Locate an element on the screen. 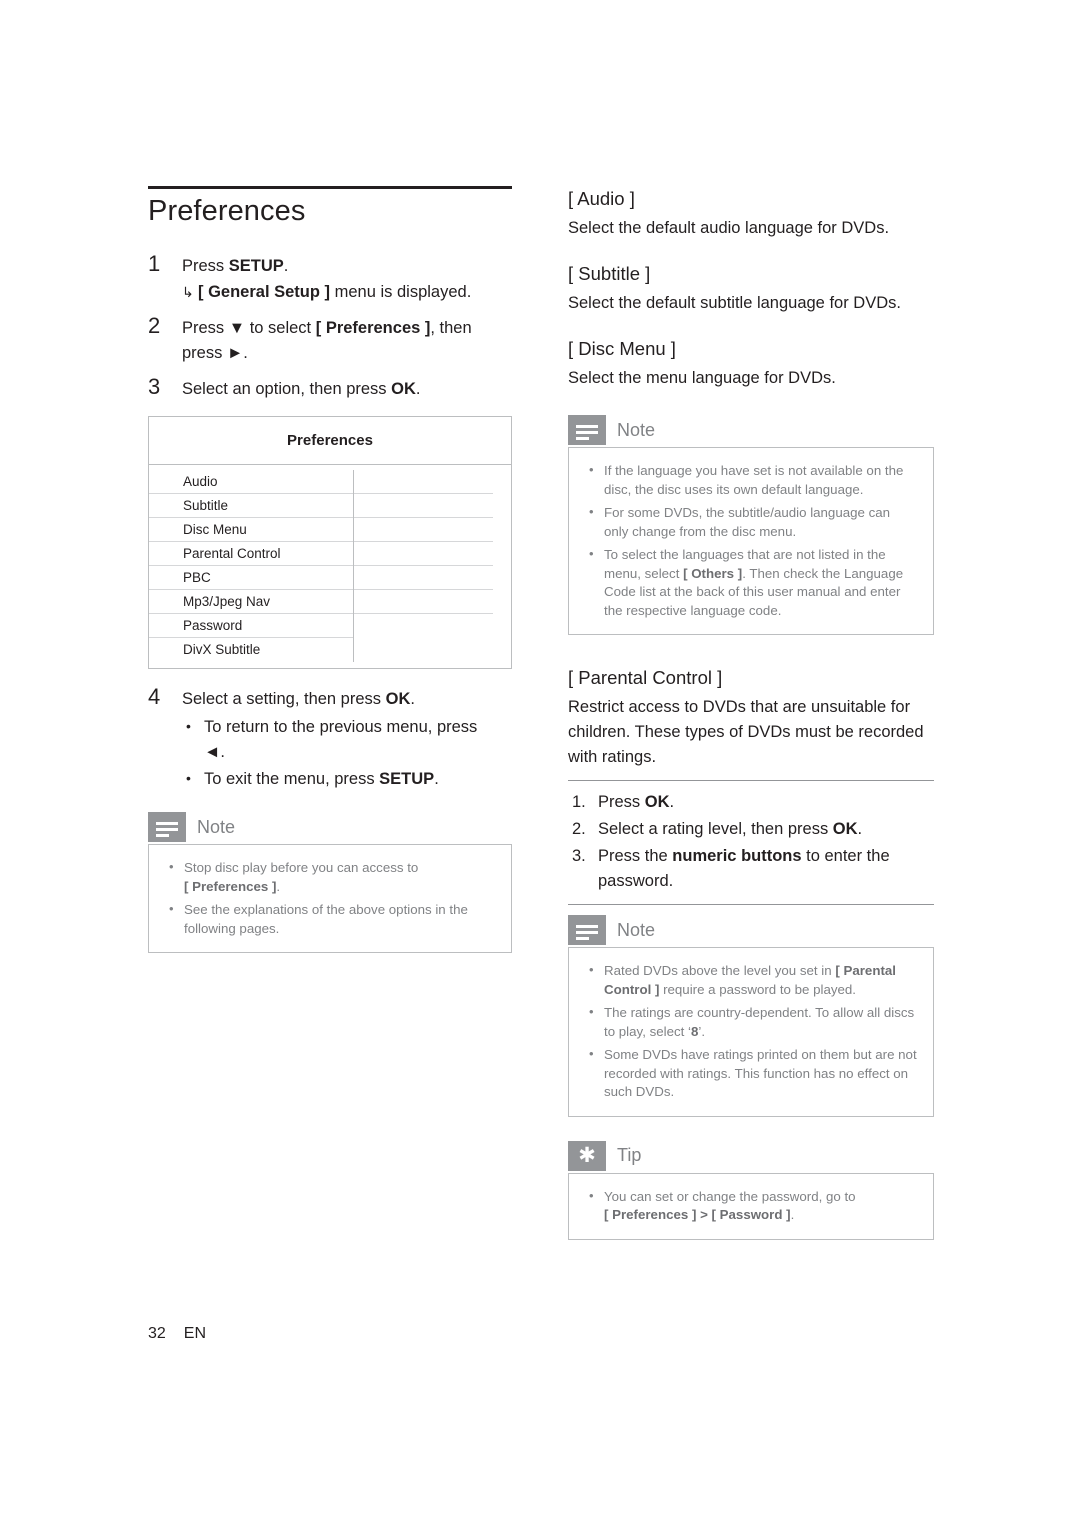  step-1-text-after: . is located at coordinates (286, 266).